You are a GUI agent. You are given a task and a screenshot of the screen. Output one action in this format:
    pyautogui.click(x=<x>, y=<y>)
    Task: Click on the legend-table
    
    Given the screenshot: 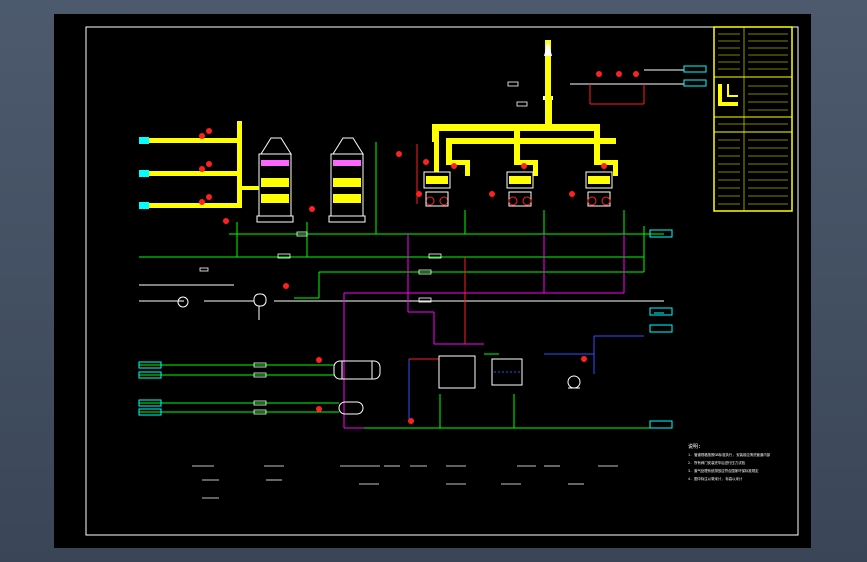 What is the action you would take?
    pyautogui.click(x=753, y=119)
    